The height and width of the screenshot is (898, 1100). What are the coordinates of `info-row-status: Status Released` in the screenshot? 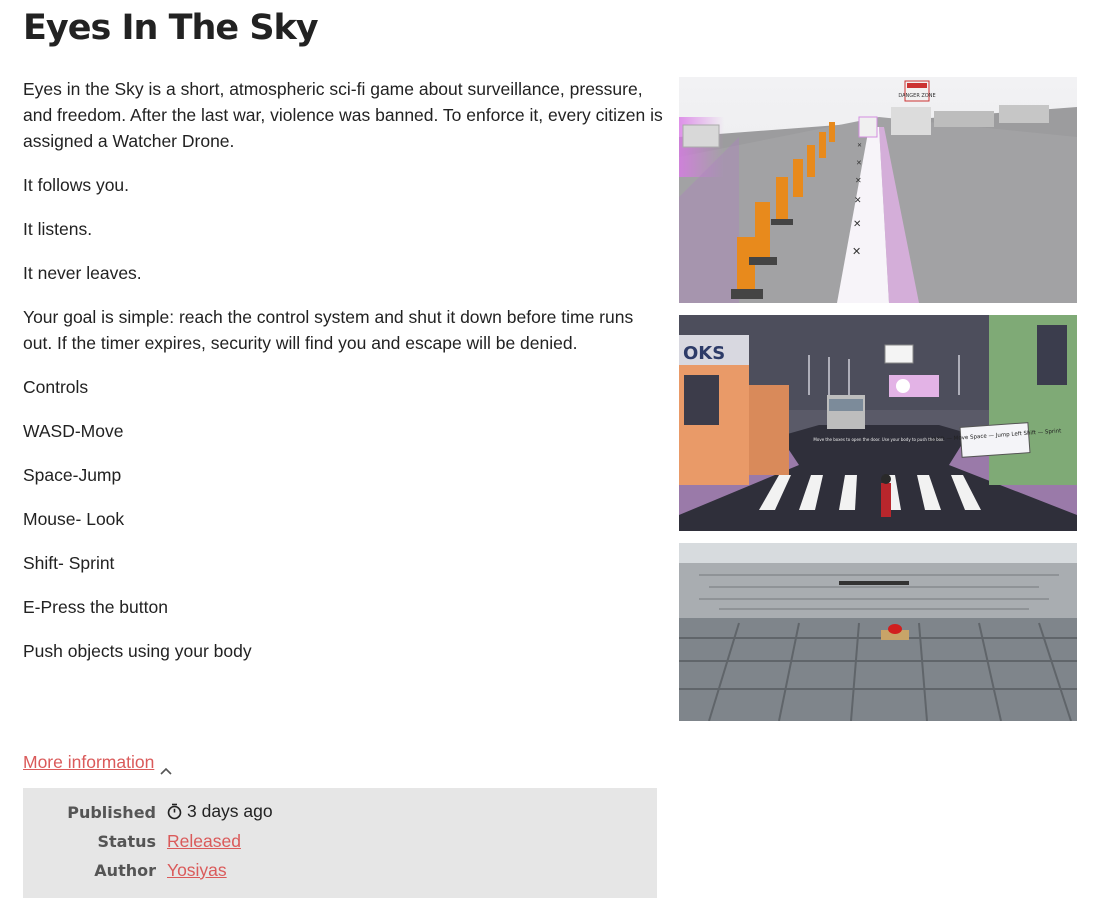 It's located at (148, 843).